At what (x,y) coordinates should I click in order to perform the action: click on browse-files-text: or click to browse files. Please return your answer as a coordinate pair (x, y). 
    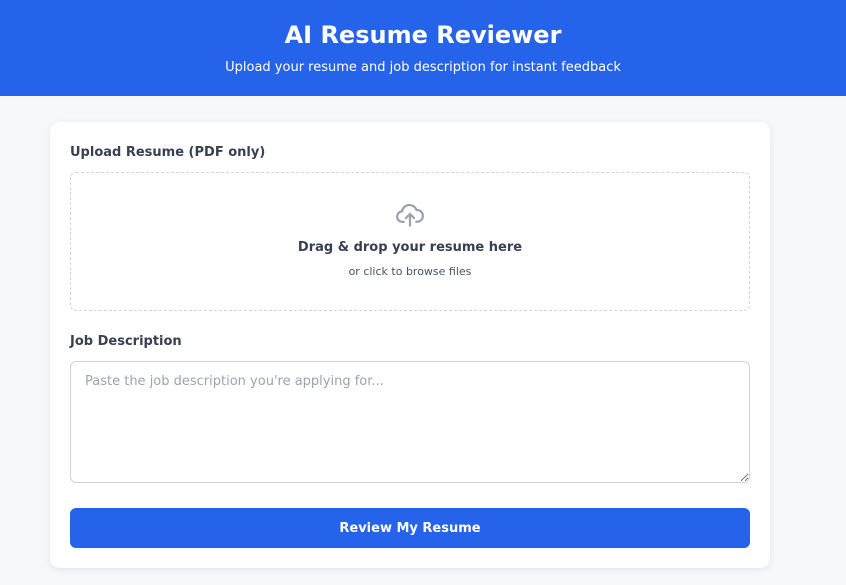
    Looking at the image, I should click on (410, 271).